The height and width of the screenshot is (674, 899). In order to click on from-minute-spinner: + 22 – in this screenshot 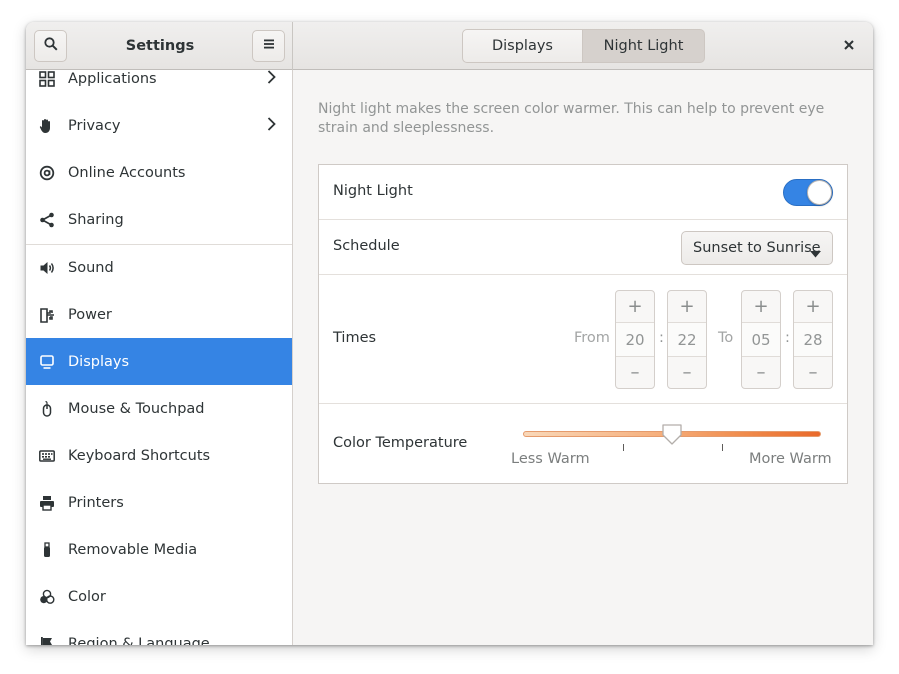, I will do `click(687, 339)`.